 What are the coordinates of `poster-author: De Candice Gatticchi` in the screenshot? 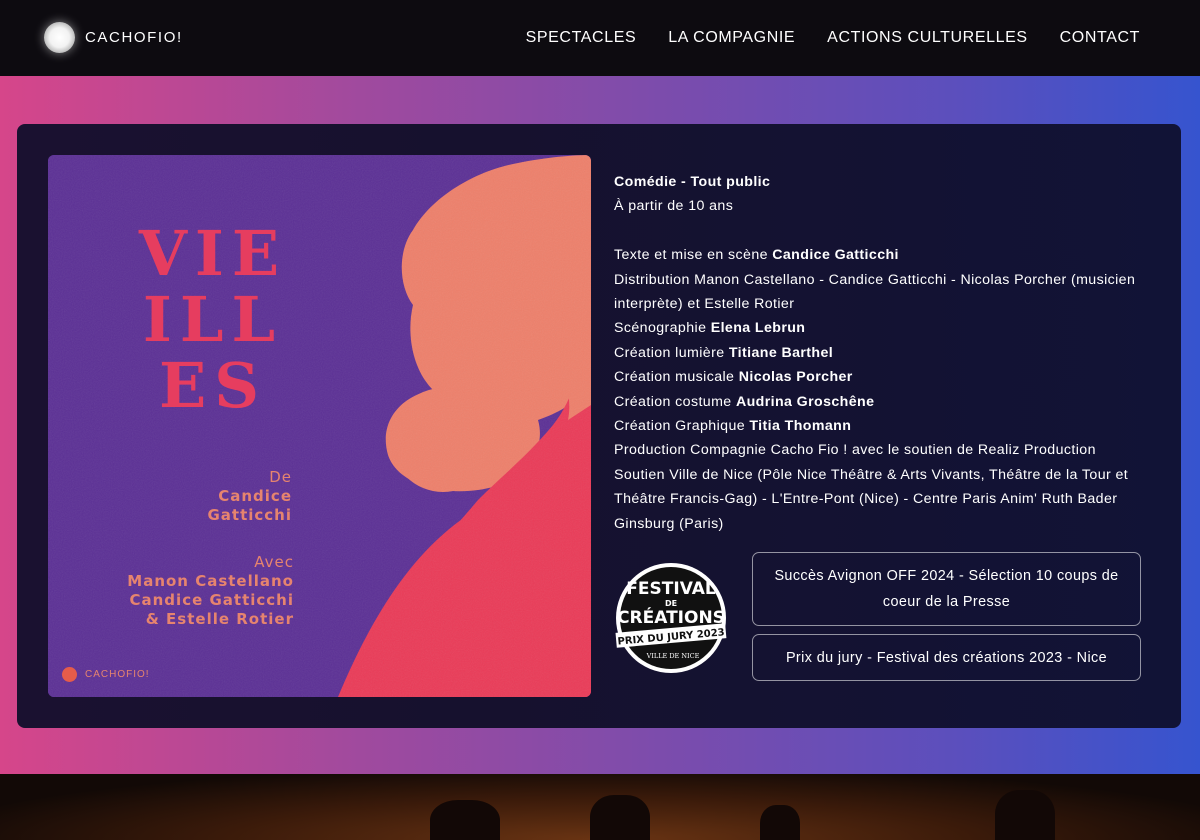 It's located at (220, 496).